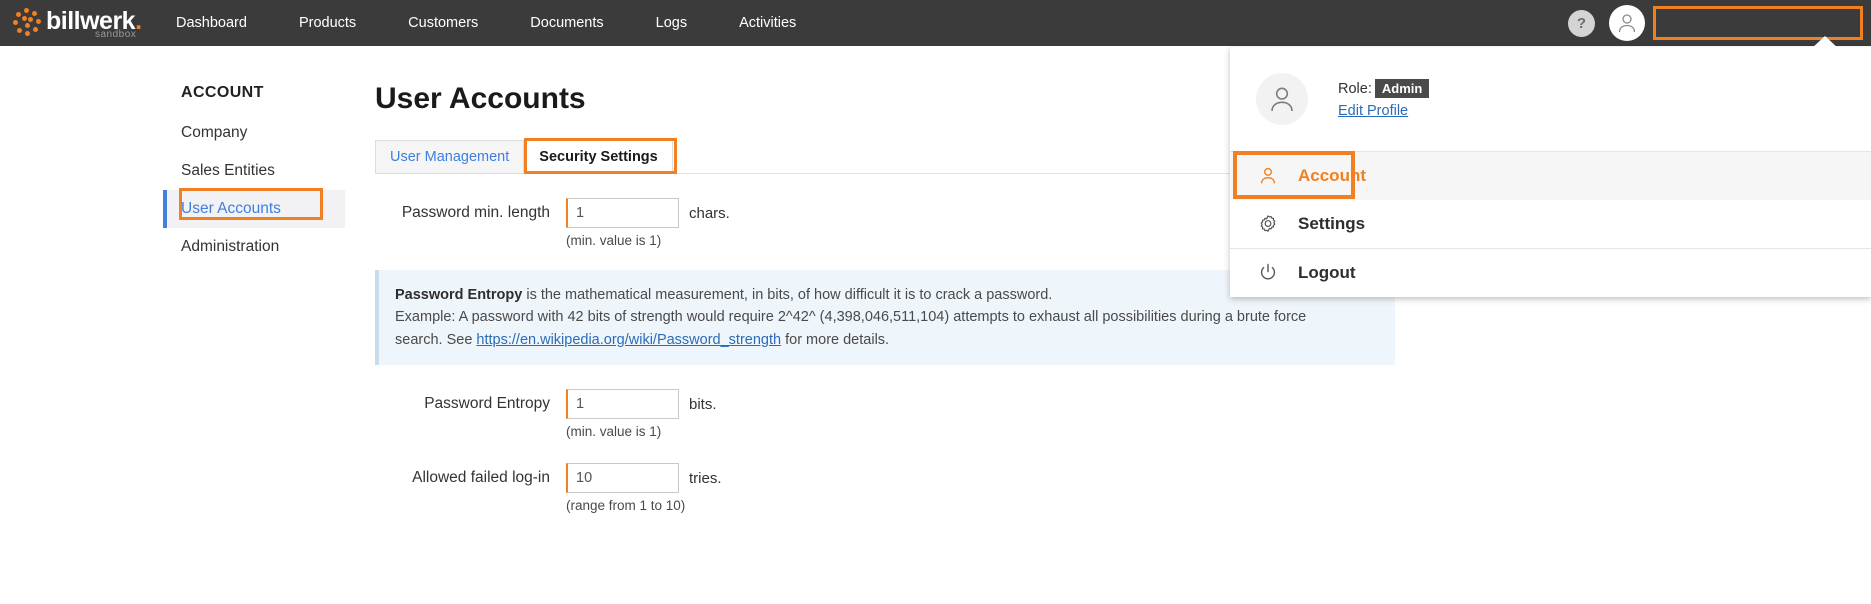  Describe the element at coordinates (1402, 88) in the screenshot. I see `status-badge: Admin` at that location.